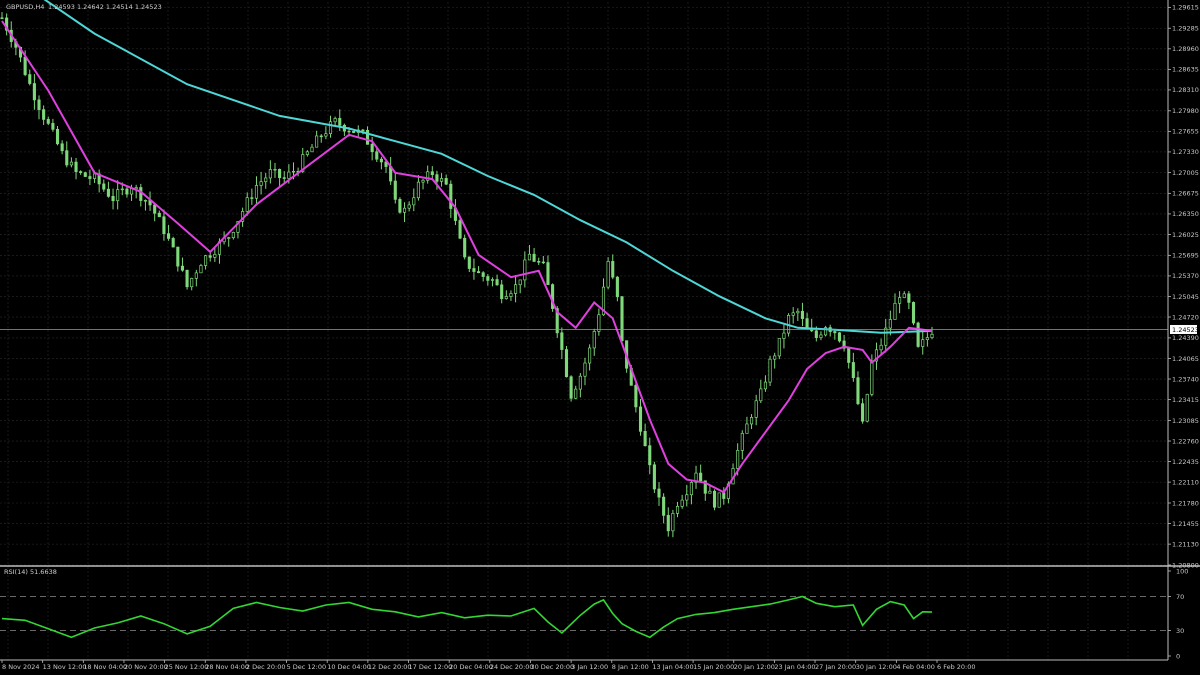 The height and width of the screenshot is (675, 1200). I want to click on price-tick-label: 1.21455, so click(1185, 524).